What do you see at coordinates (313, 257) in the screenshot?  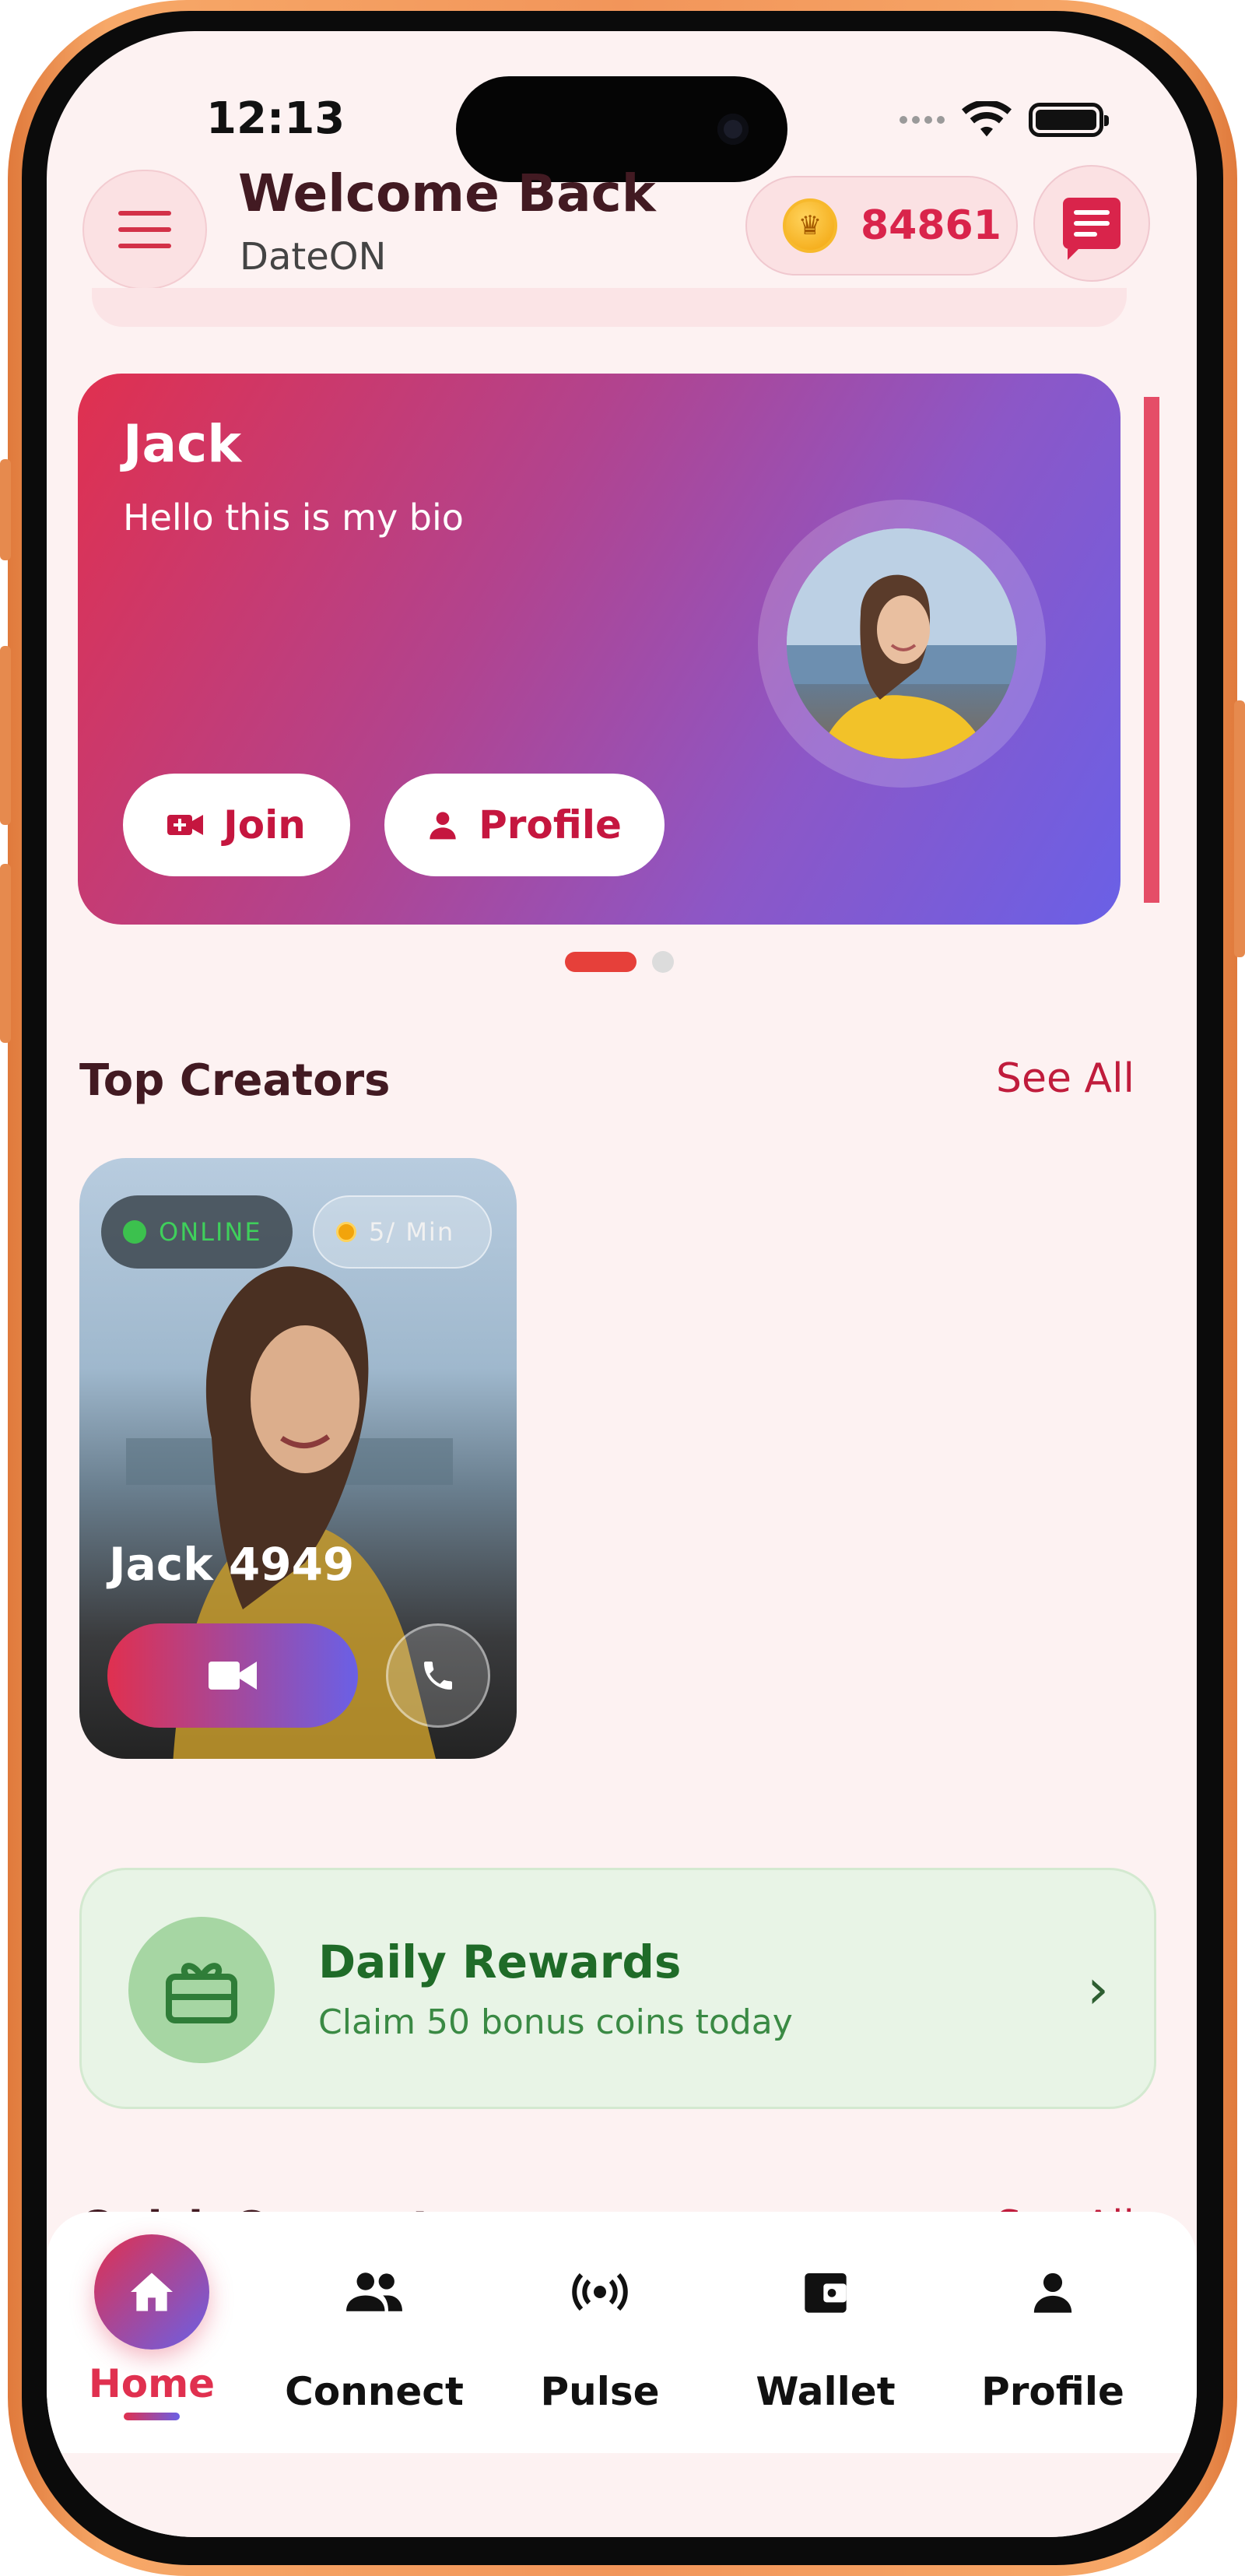 I see `app-name: DateON` at bounding box center [313, 257].